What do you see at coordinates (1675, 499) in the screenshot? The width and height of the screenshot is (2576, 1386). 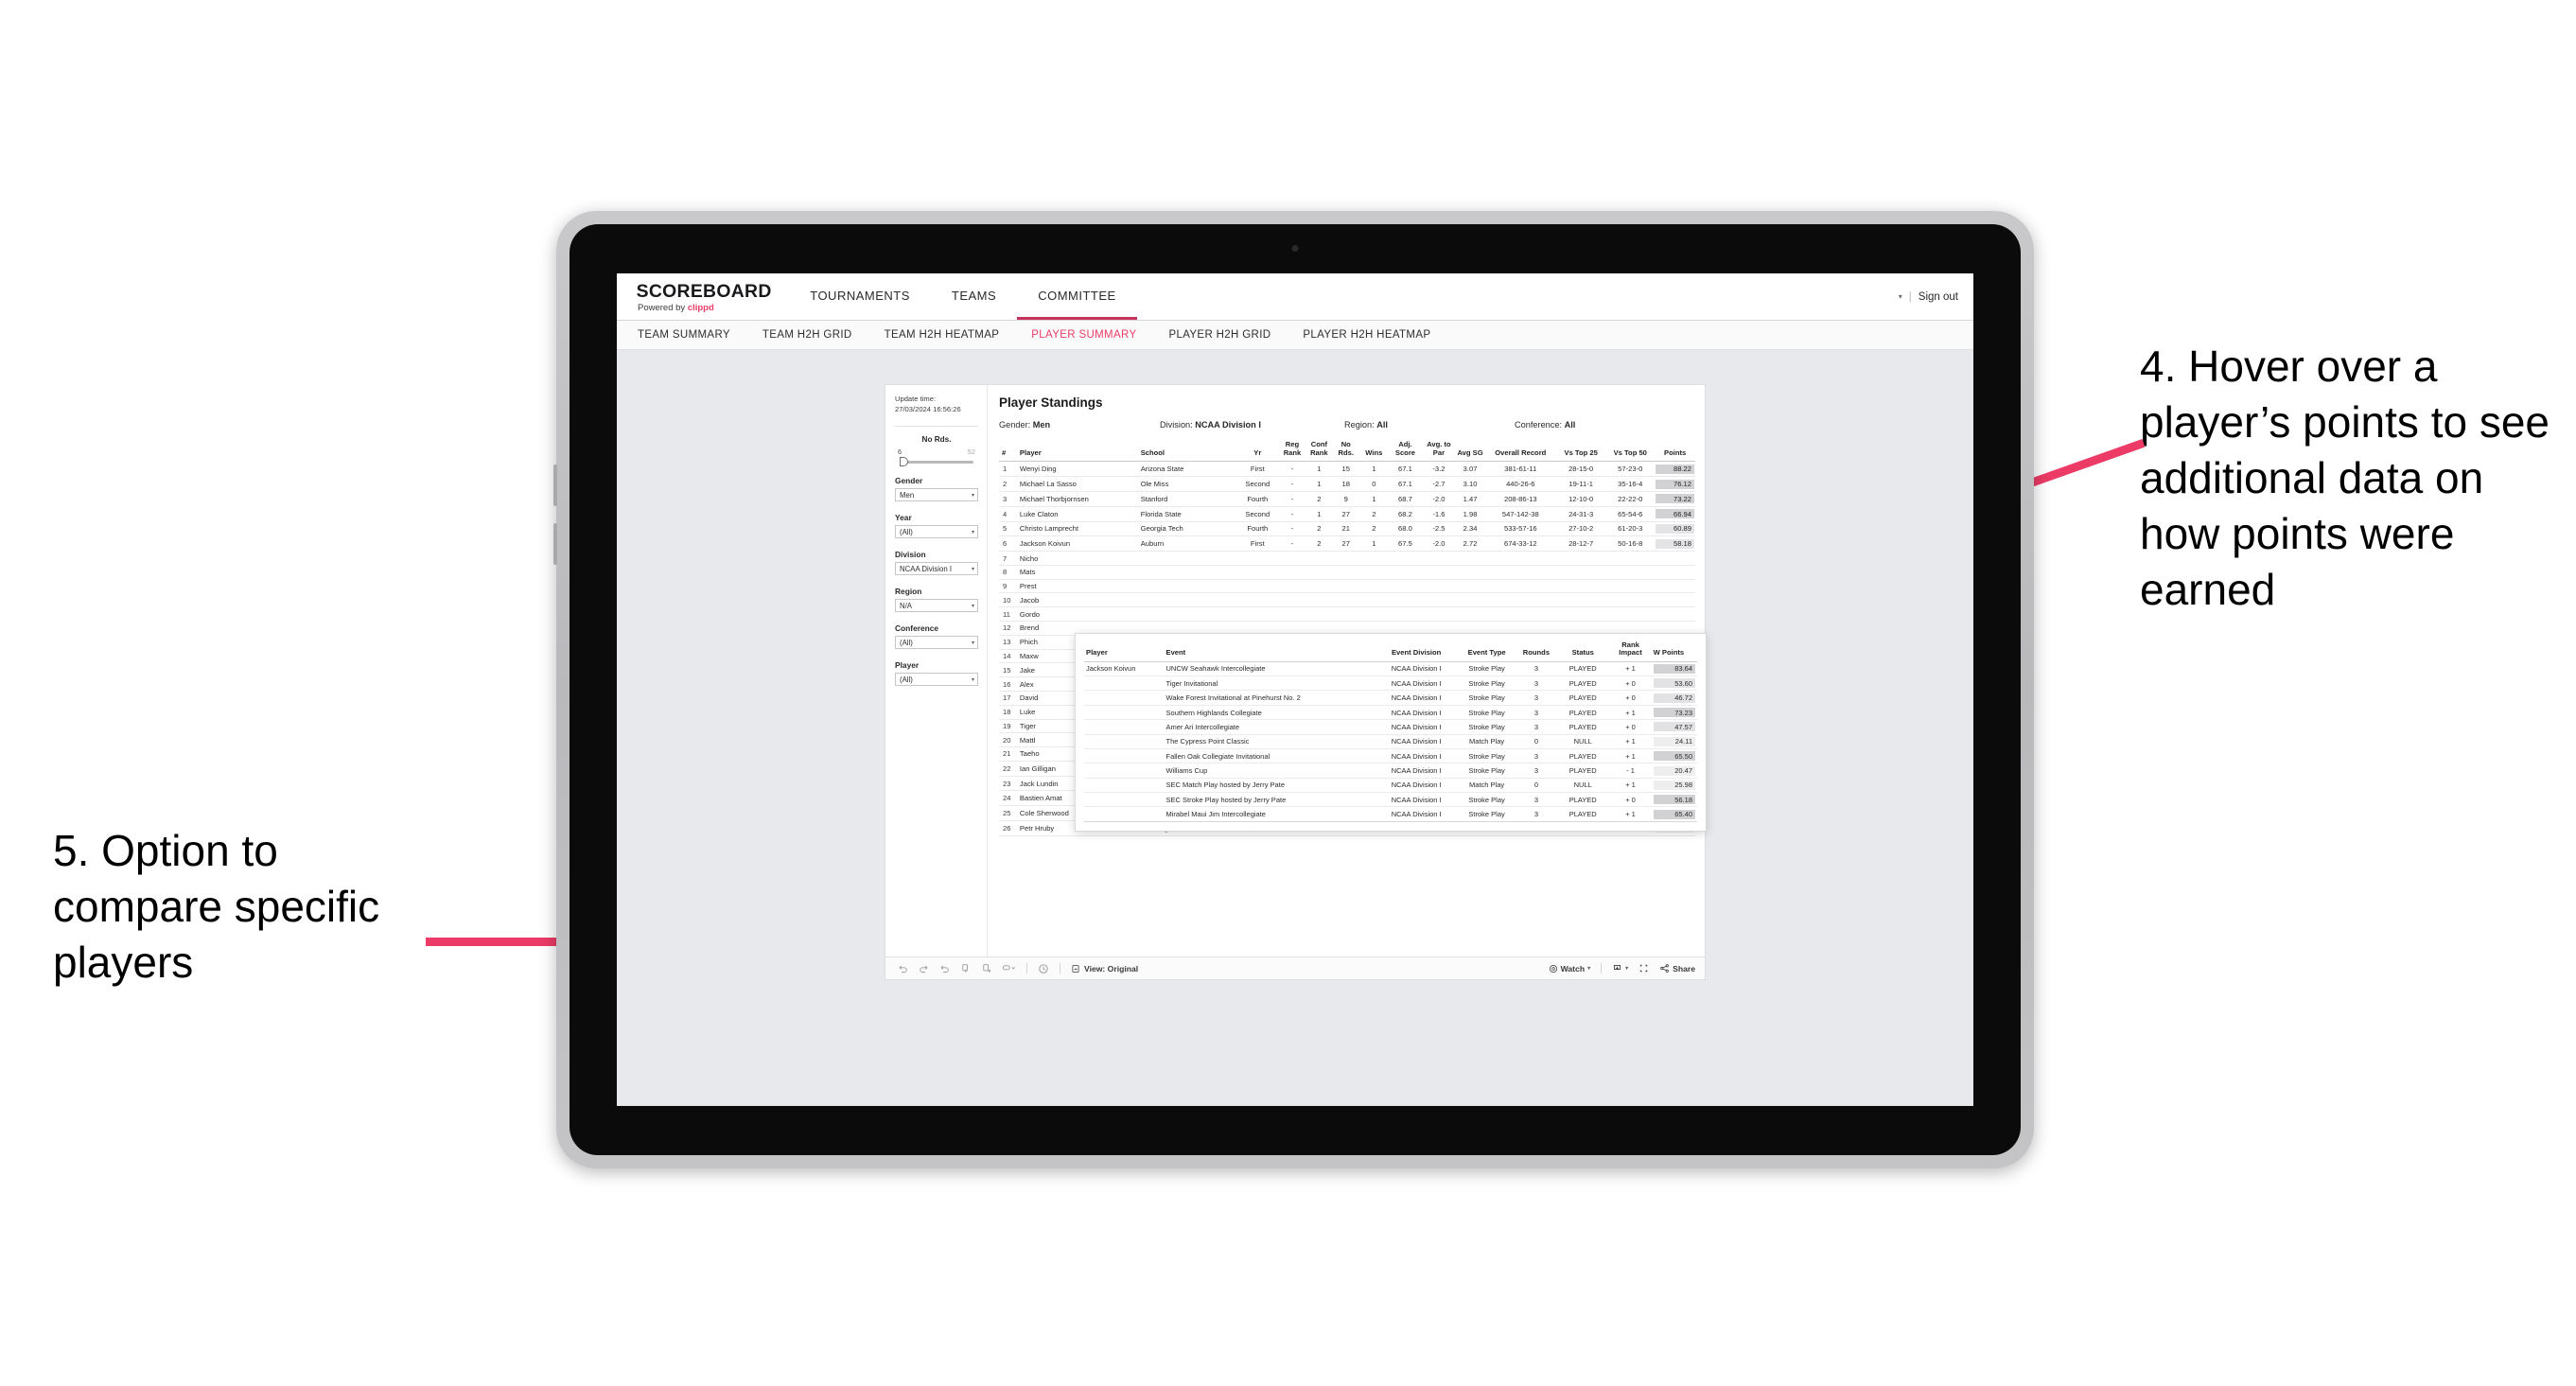 I see `cell-points: 73.22` at bounding box center [1675, 499].